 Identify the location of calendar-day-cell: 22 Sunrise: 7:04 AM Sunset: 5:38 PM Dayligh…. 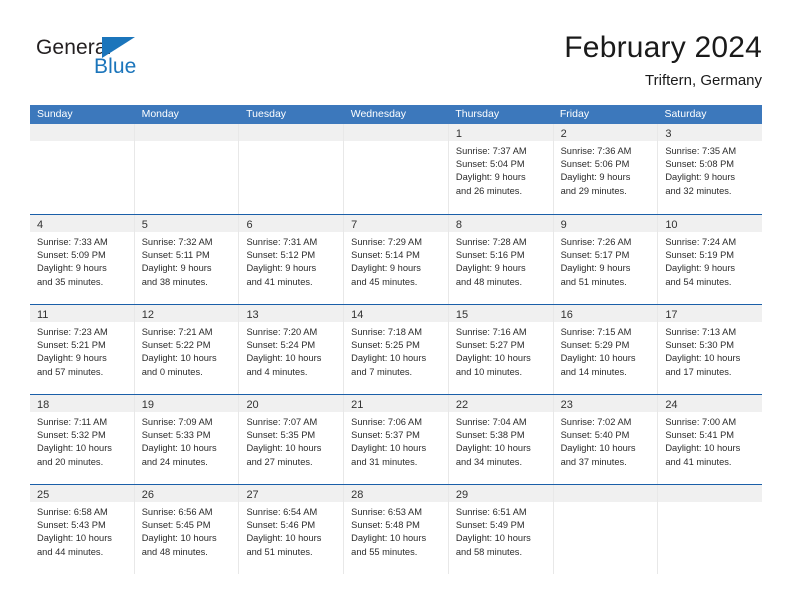
(501, 439).